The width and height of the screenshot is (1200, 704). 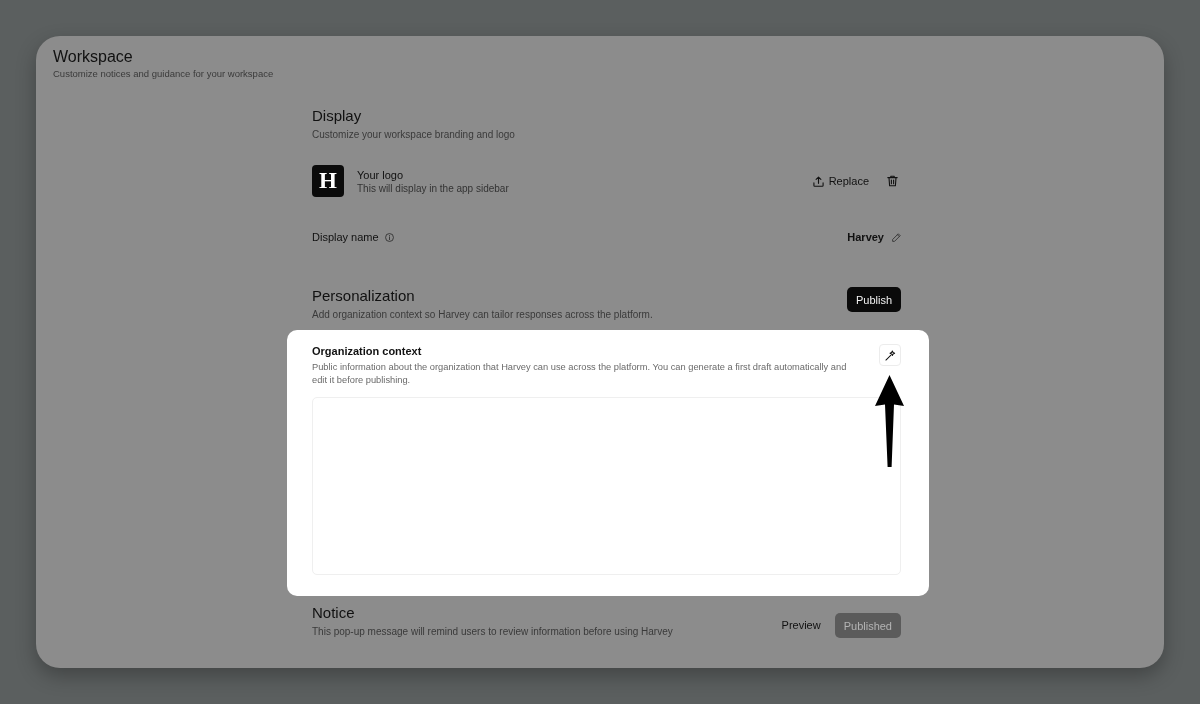 I want to click on panel-title: Organization context, so click(x=367, y=351).